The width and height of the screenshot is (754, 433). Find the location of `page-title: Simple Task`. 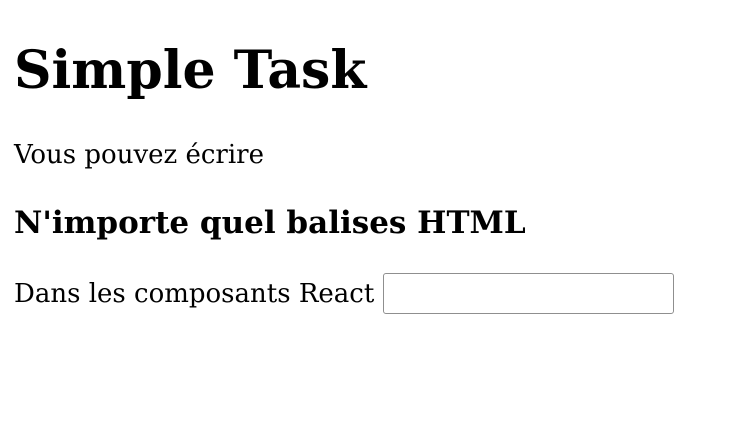

page-title: Simple Task is located at coordinates (190, 70).